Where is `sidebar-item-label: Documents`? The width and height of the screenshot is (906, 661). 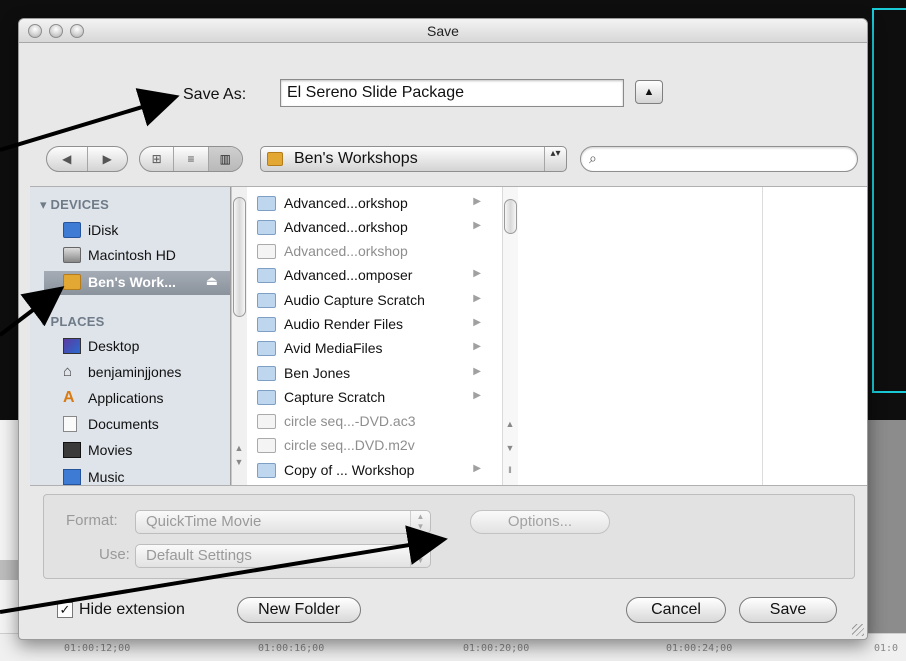 sidebar-item-label: Documents is located at coordinates (123, 424).